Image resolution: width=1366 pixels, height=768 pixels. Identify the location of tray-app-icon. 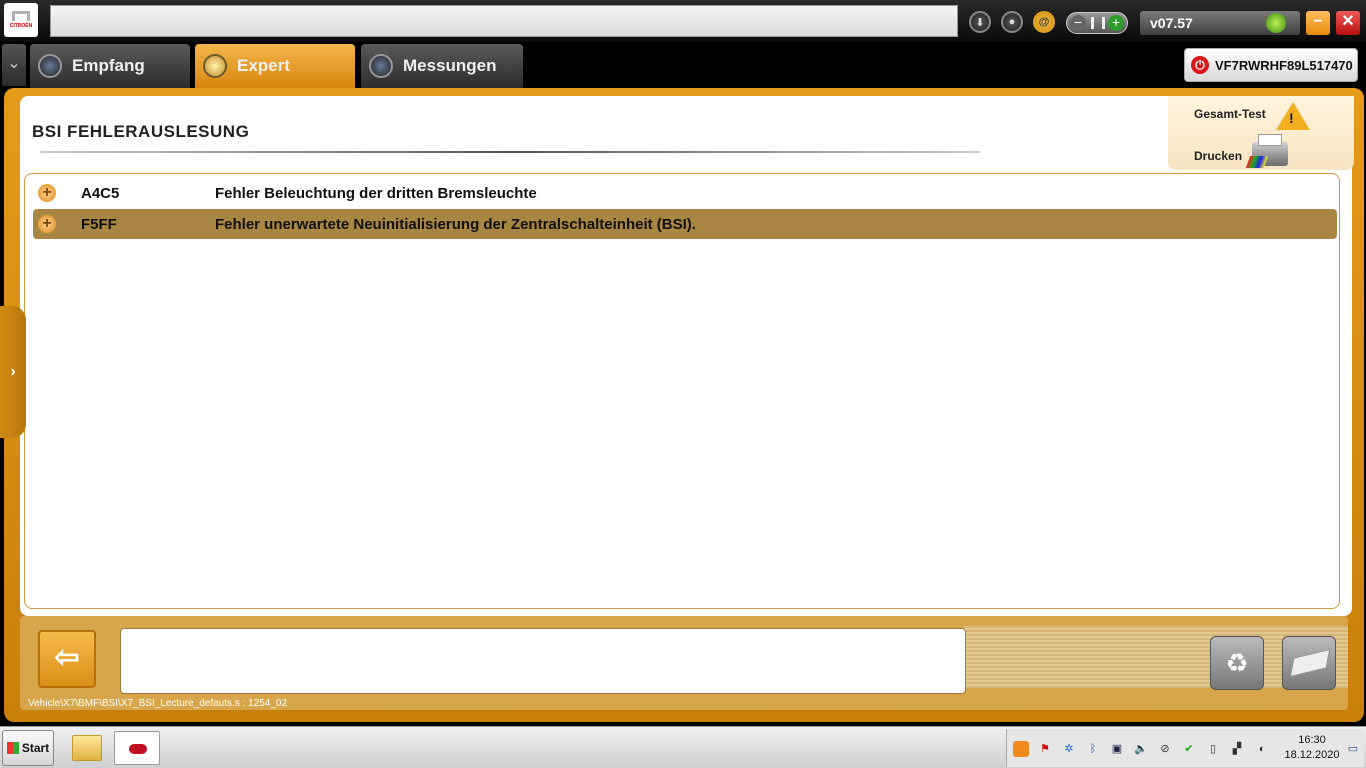
(1021, 749).